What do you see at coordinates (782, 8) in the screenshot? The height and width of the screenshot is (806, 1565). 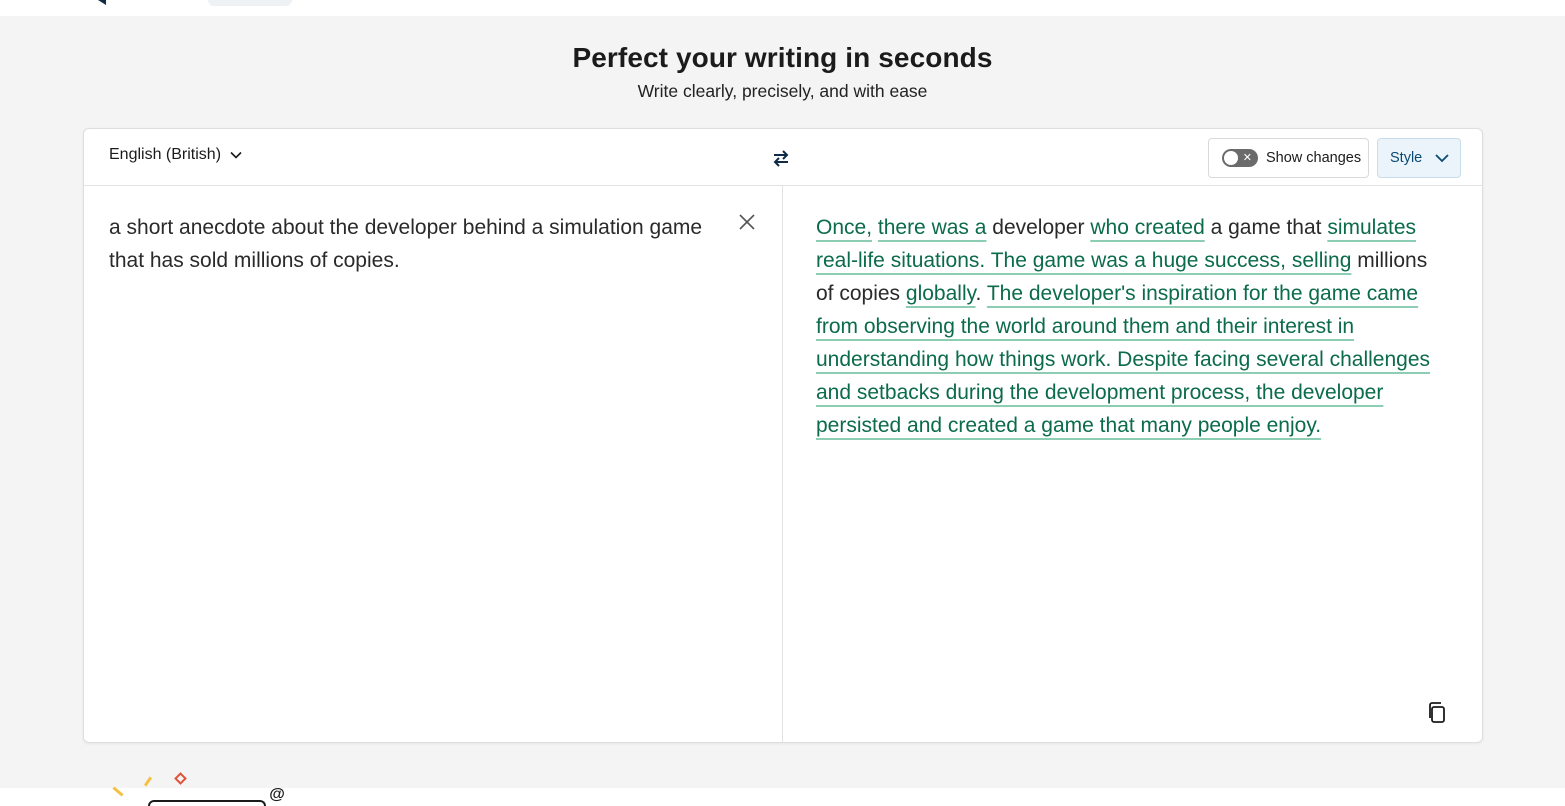 I see `top-navigation-bar` at bounding box center [782, 8].